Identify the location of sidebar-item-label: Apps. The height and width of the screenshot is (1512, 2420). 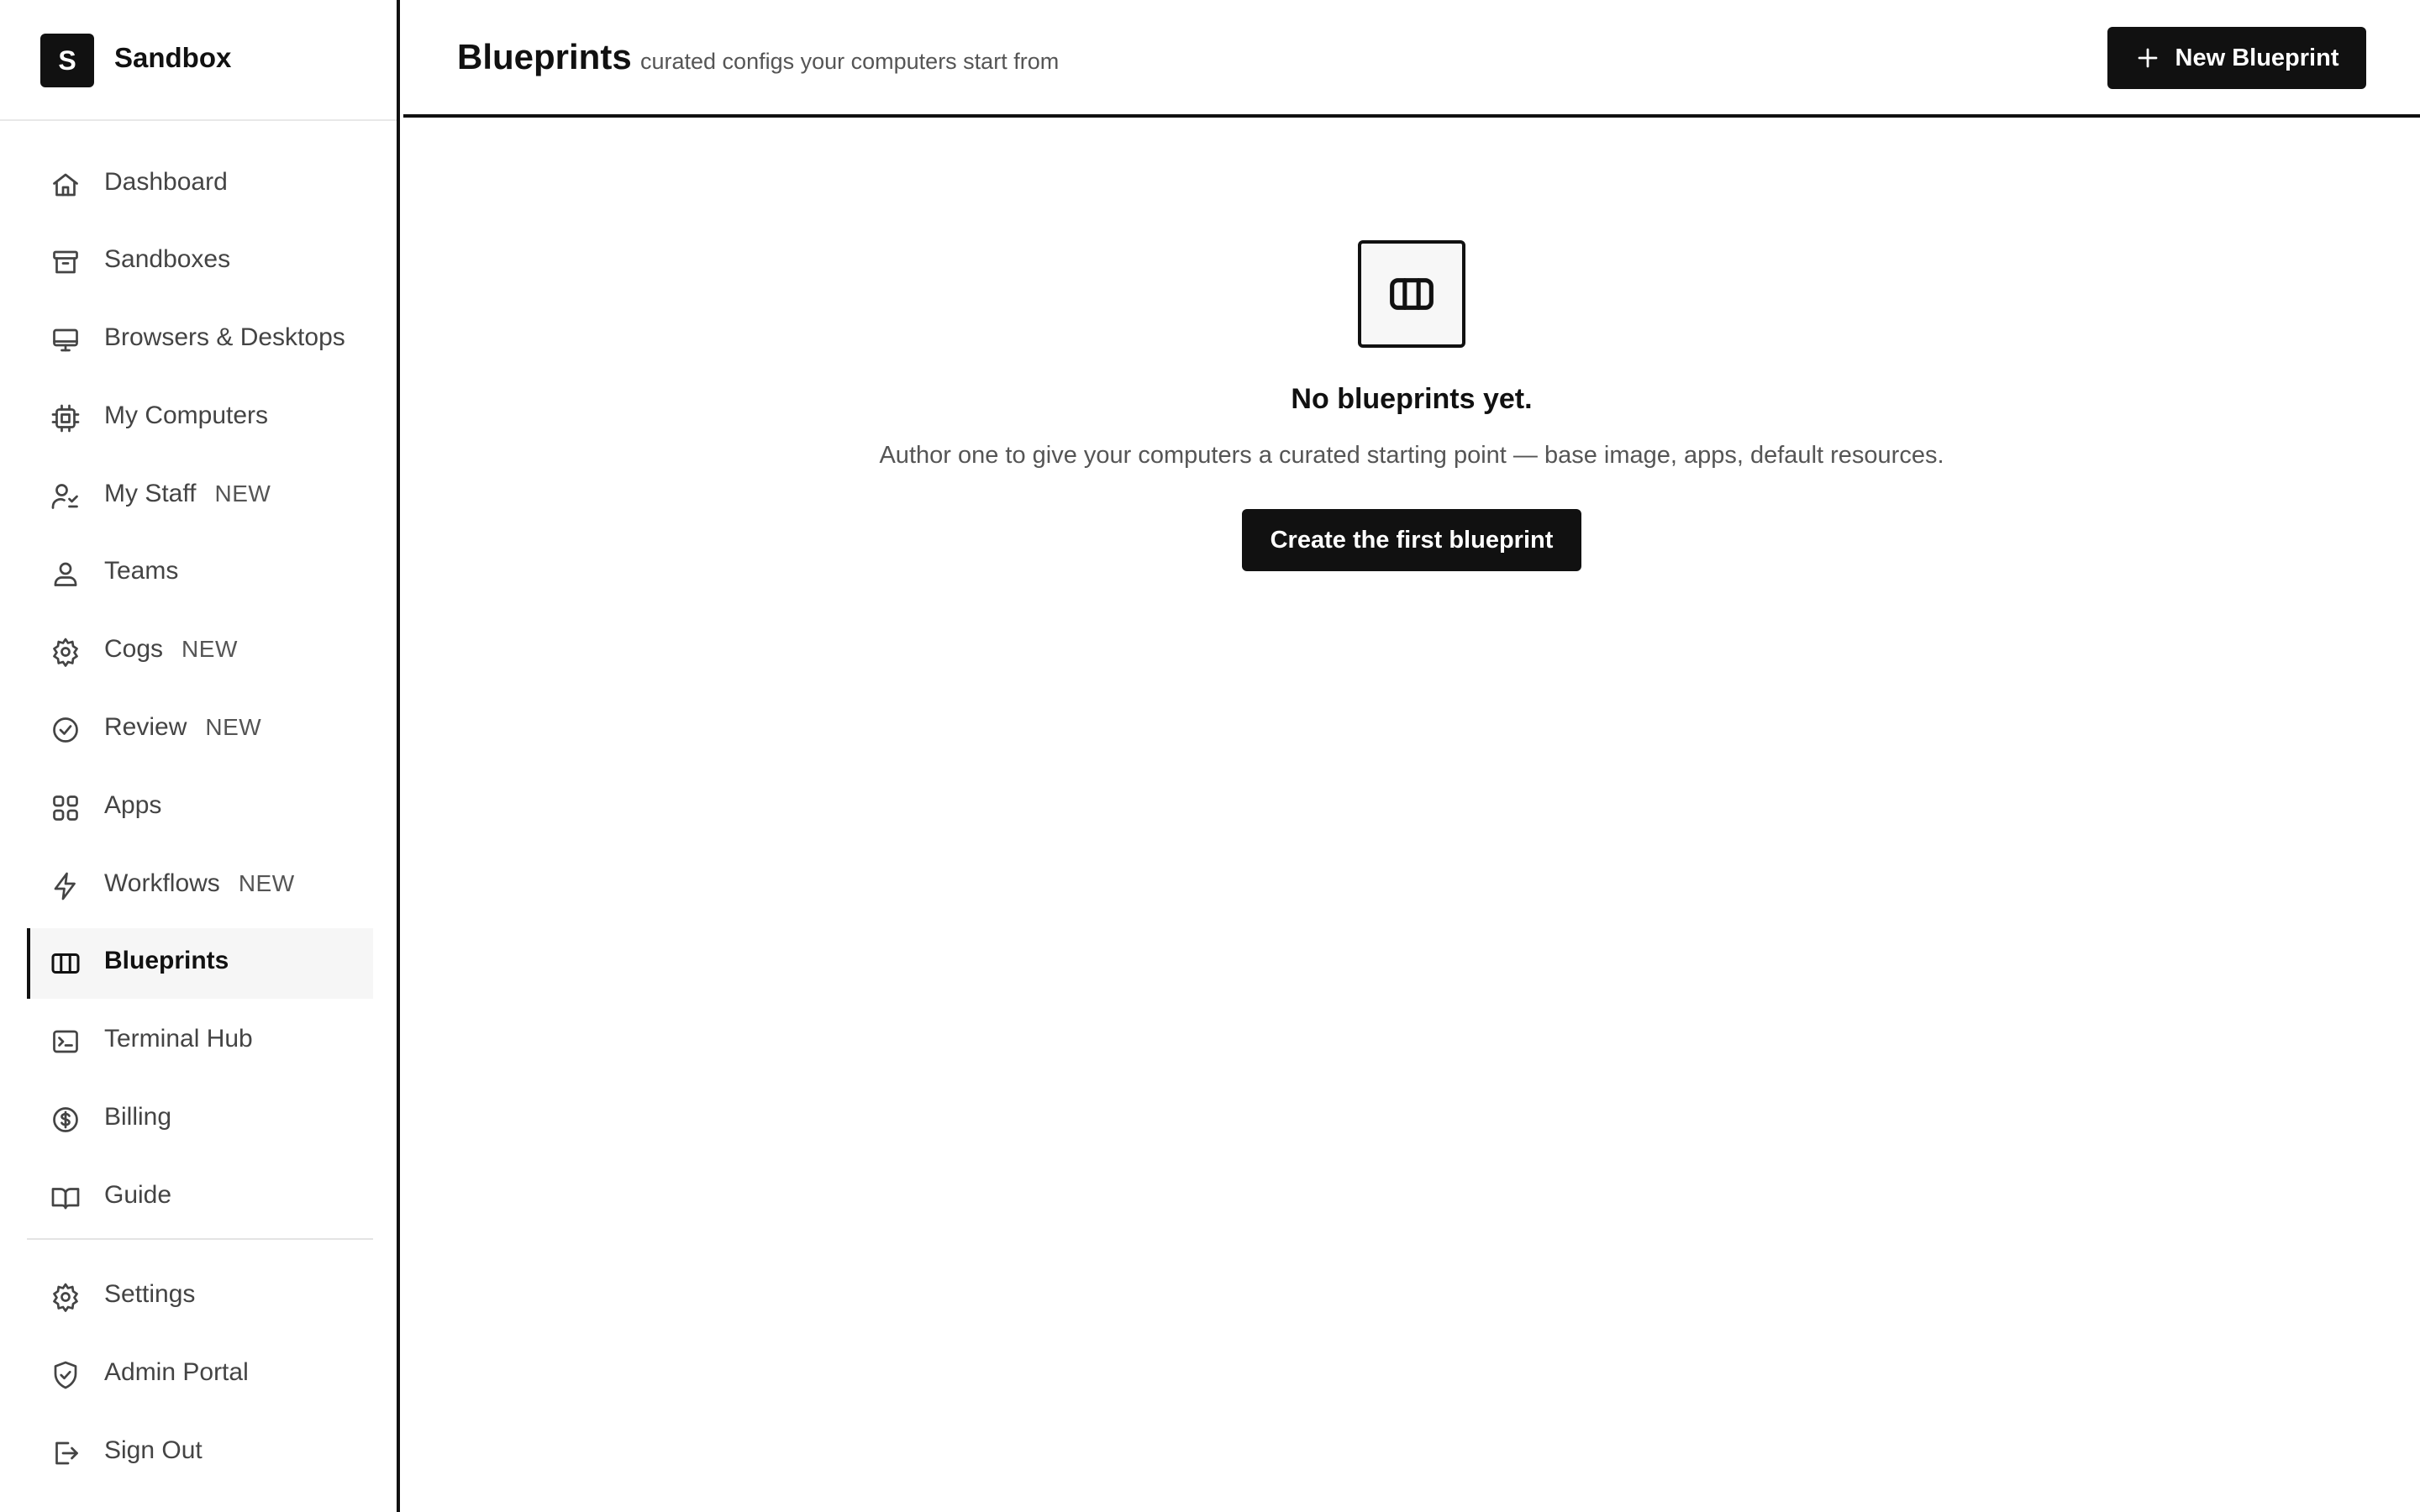
(133, 805).